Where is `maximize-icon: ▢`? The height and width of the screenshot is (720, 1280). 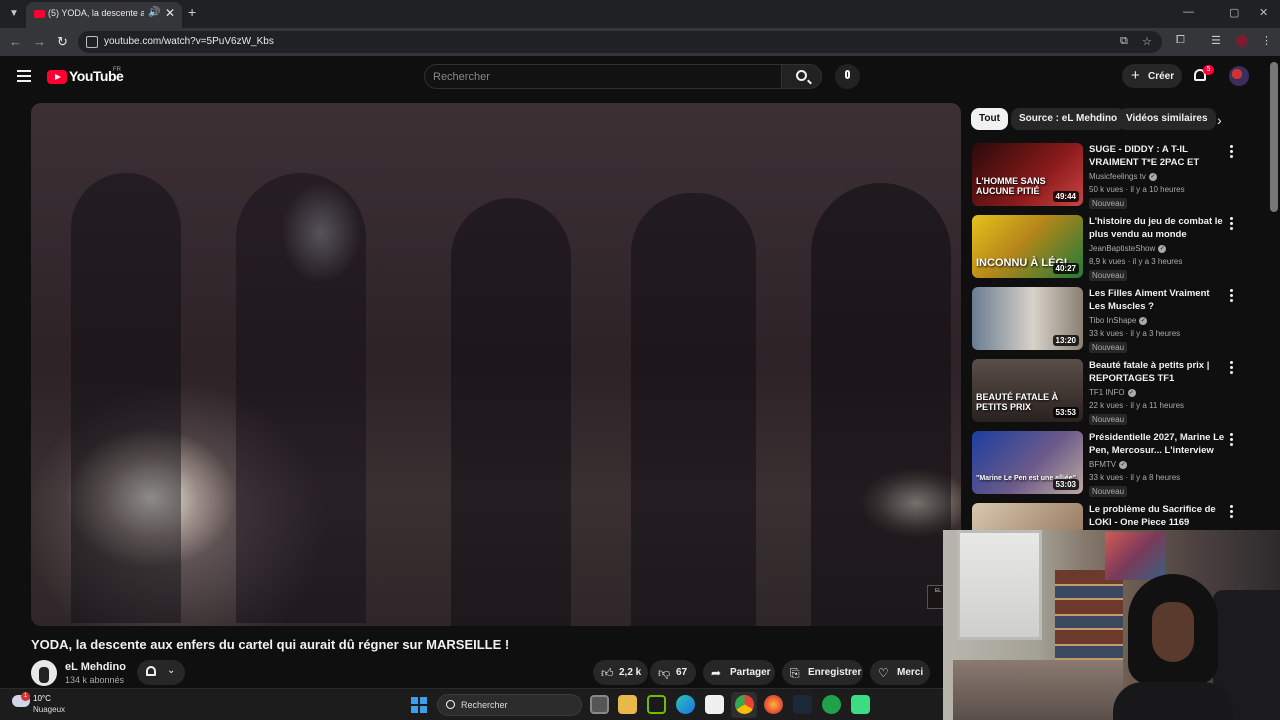 maximize-icon: ▢ is located at coordinates (1234, 12).